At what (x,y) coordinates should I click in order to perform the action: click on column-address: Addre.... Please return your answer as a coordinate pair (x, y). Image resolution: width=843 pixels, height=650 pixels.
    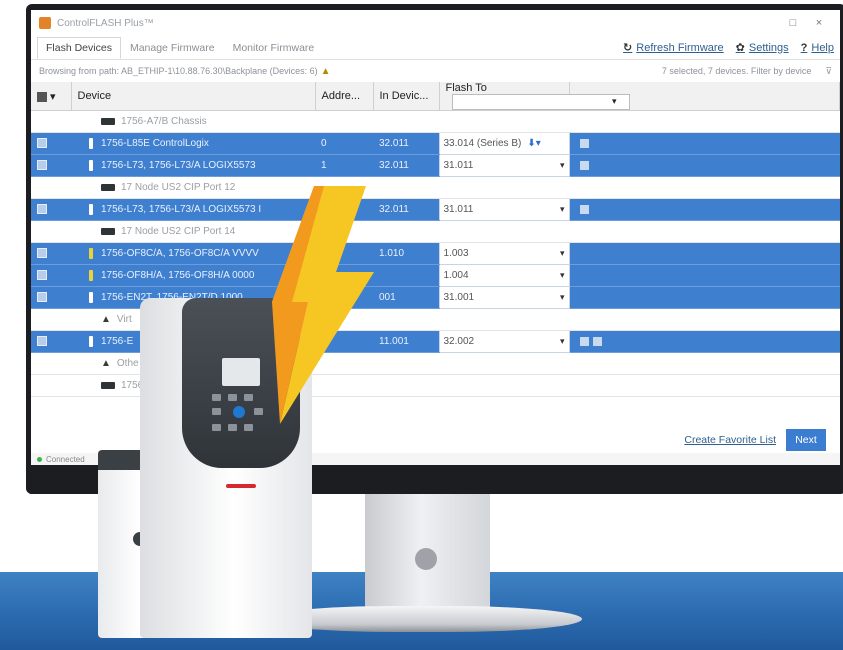
    Looking at the image, I should click on (344, 96).